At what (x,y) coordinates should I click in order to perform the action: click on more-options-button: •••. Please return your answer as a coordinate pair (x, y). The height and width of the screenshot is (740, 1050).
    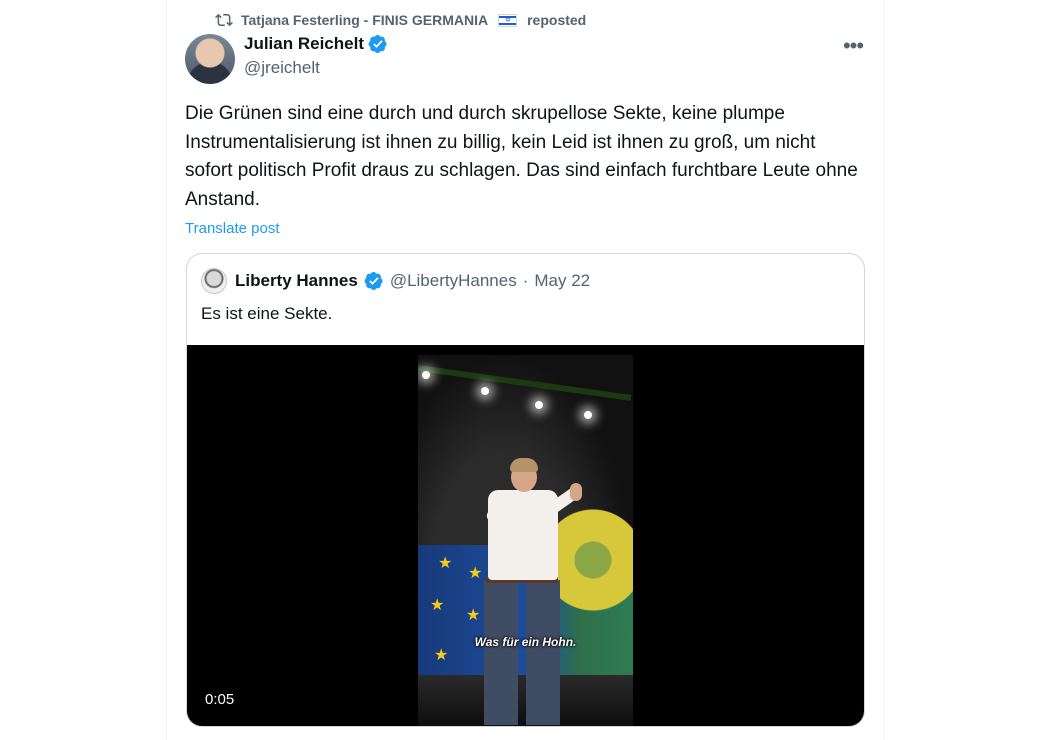
    Looking at the image, I should click on (853, 46).